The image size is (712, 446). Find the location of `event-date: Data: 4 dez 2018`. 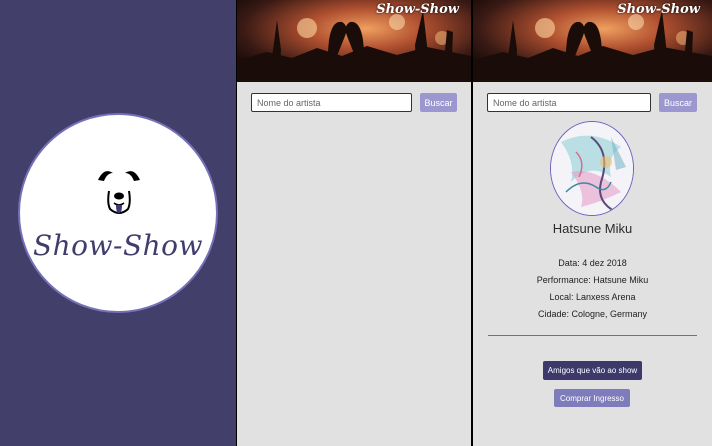

event-date: Data: 4 dez 2018 is located at coordinates (592, 263).